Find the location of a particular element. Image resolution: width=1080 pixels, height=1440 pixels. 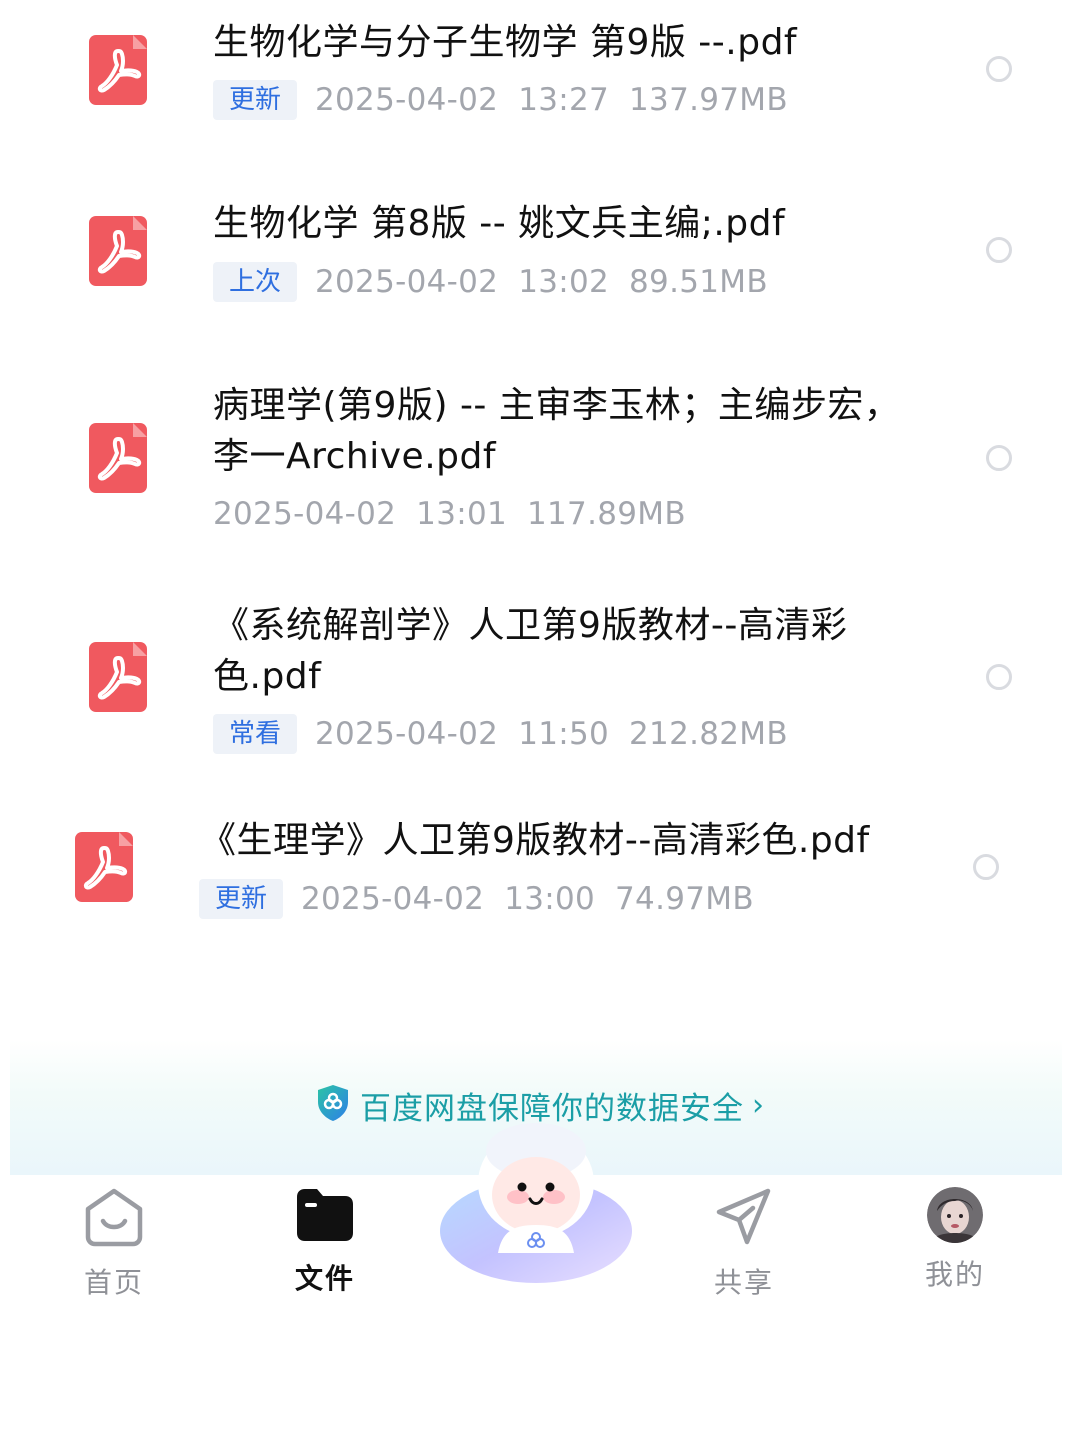

file-time: 13:02 is located at coordinates (564, 282).